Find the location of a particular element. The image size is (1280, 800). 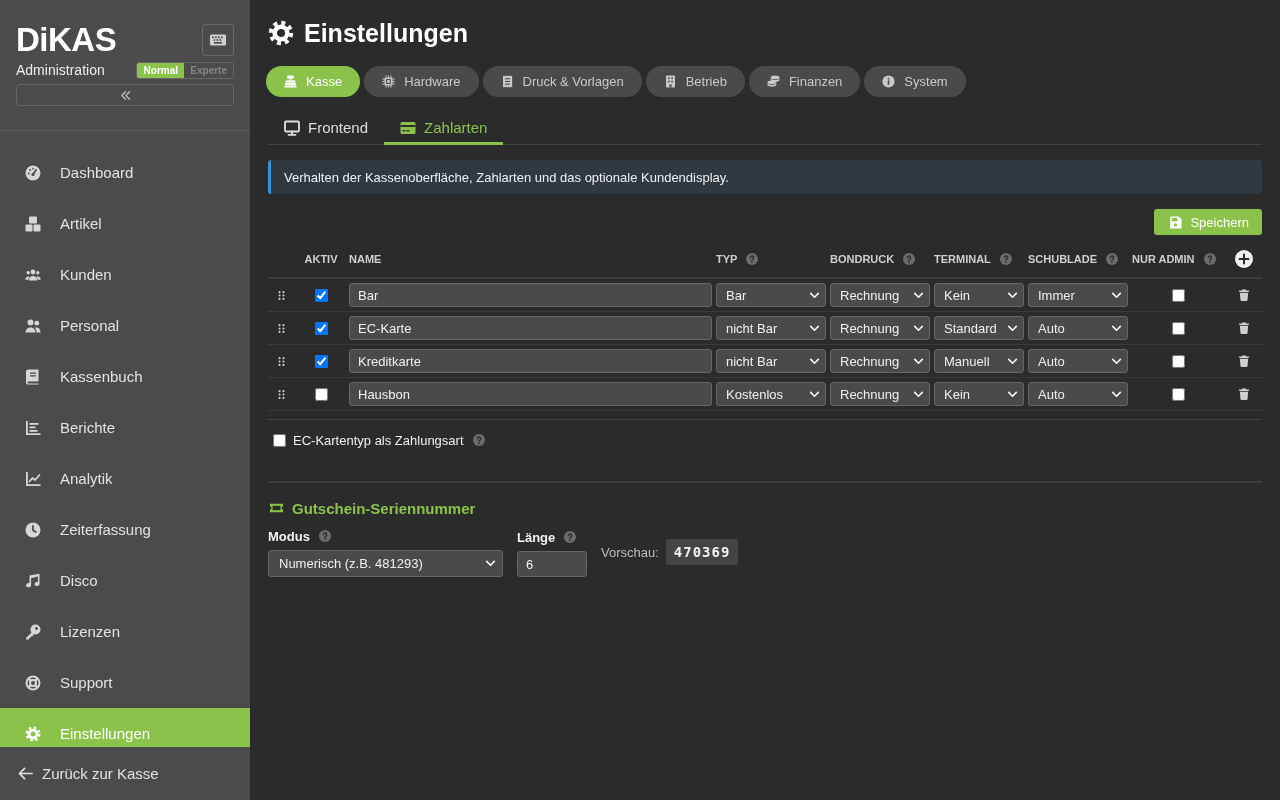

ticket-icon is located at coordinates (276, 508).